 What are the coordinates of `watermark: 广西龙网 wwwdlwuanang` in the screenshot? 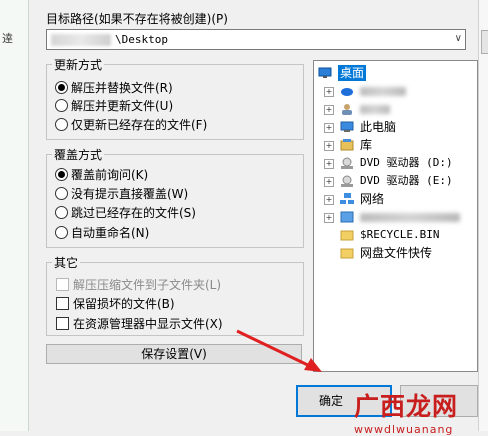 It's located at (406, 411).